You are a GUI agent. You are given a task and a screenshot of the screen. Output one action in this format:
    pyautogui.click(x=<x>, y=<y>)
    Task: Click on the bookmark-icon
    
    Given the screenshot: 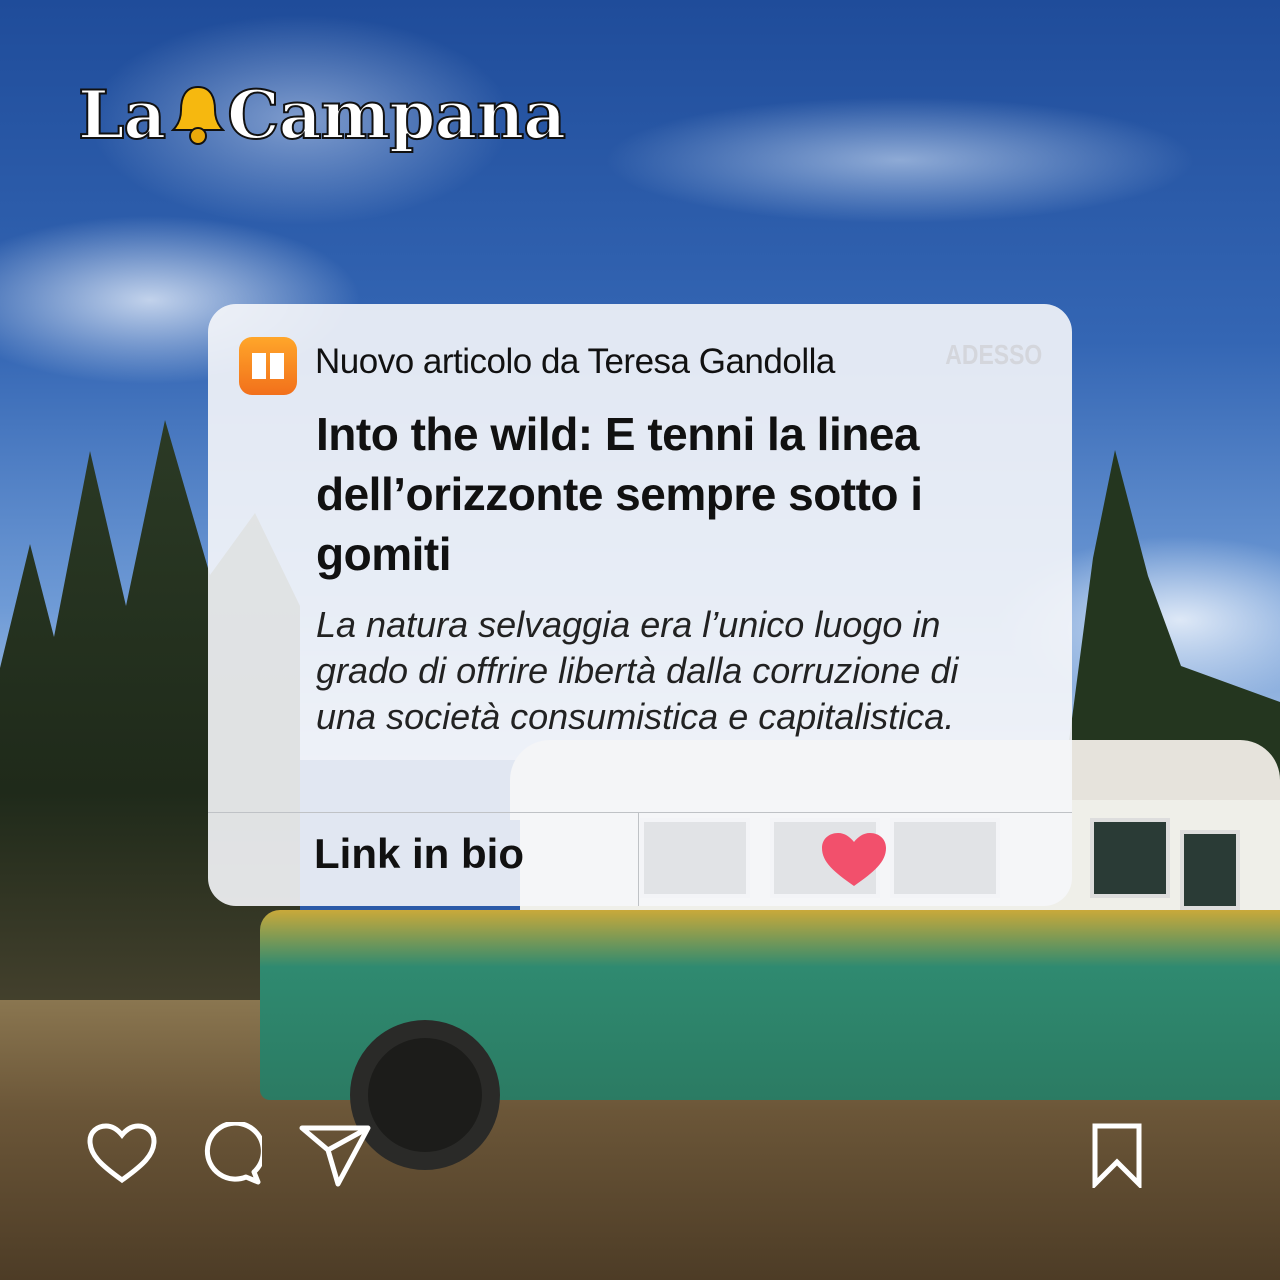 What is the action you would take?
    pyautogui.click(x=1117, y=1155)
    